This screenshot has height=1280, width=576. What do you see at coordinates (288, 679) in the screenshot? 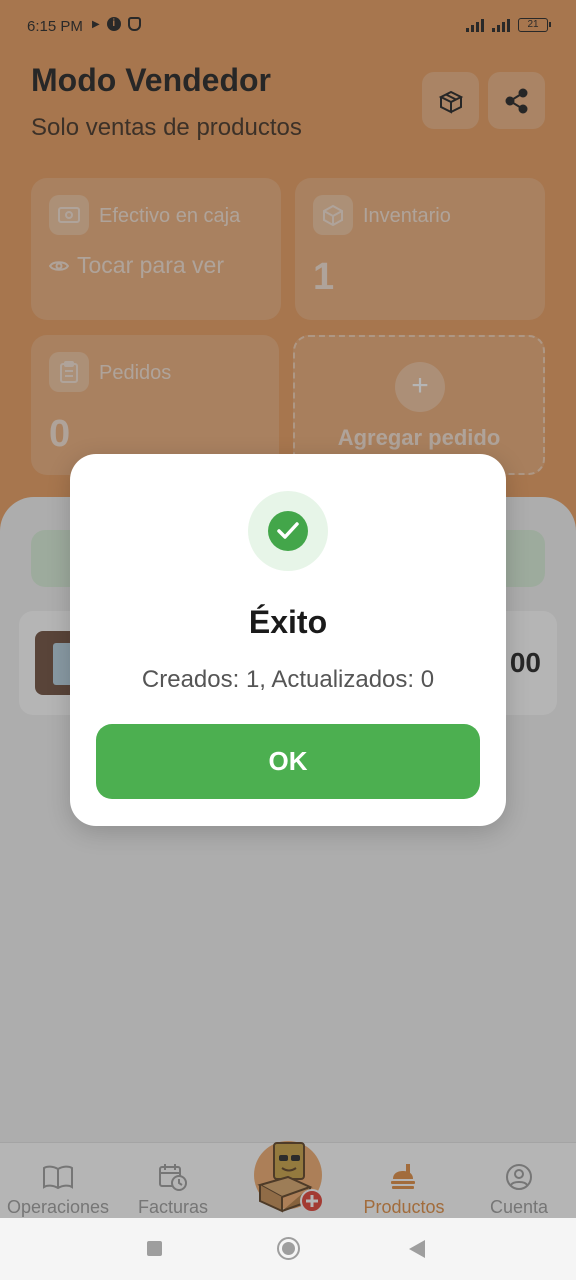
I see `dialog-message: Creados: 1, Actualizados: 0` at bounding box center [288, 679].